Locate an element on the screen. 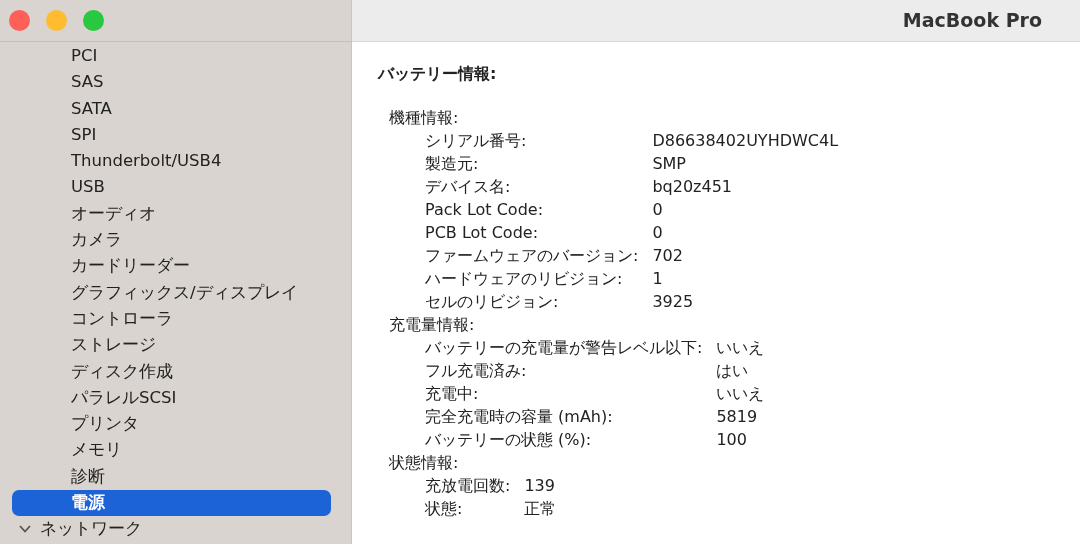  sidebar-item: パラレルSCSI is located at coordinates (171, 398).